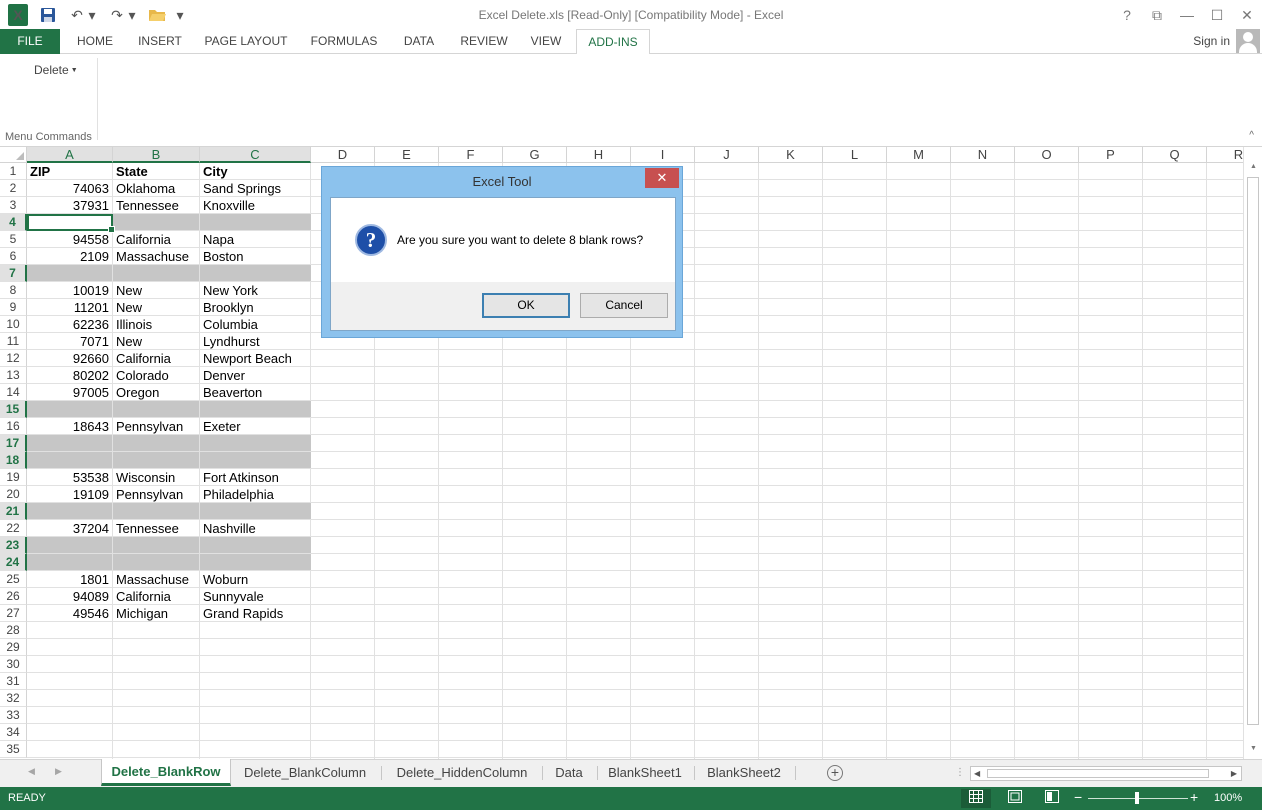 The height and width of the screenshot is (810, 1262). Describe the element at coordinates (13, 749) in the screenshot. I see `row-header-35: 35` at that location.